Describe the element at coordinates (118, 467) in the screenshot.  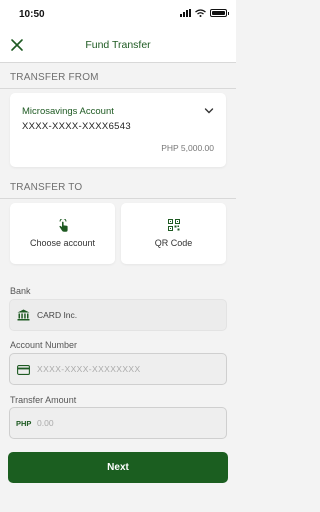
I see `next-button: Next` at that location.